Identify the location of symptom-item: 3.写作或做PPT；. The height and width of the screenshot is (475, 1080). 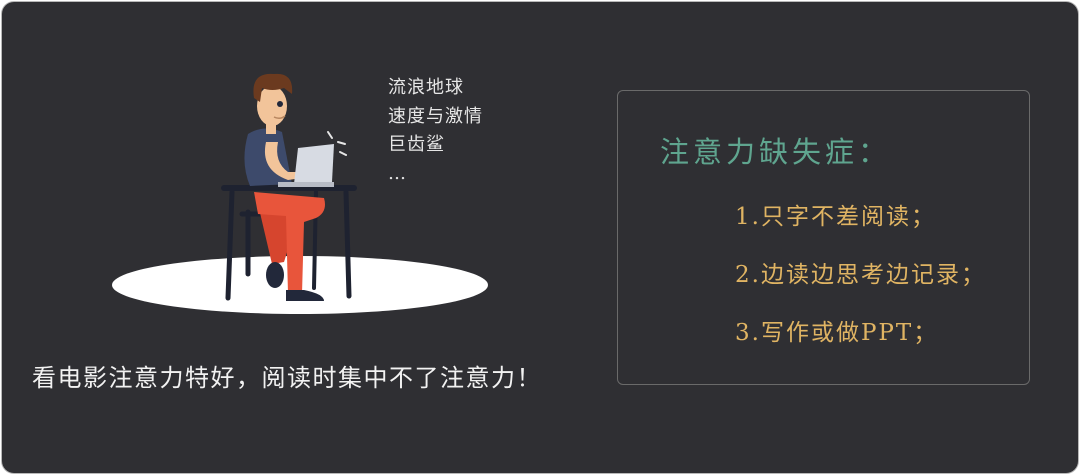
(837, 333).